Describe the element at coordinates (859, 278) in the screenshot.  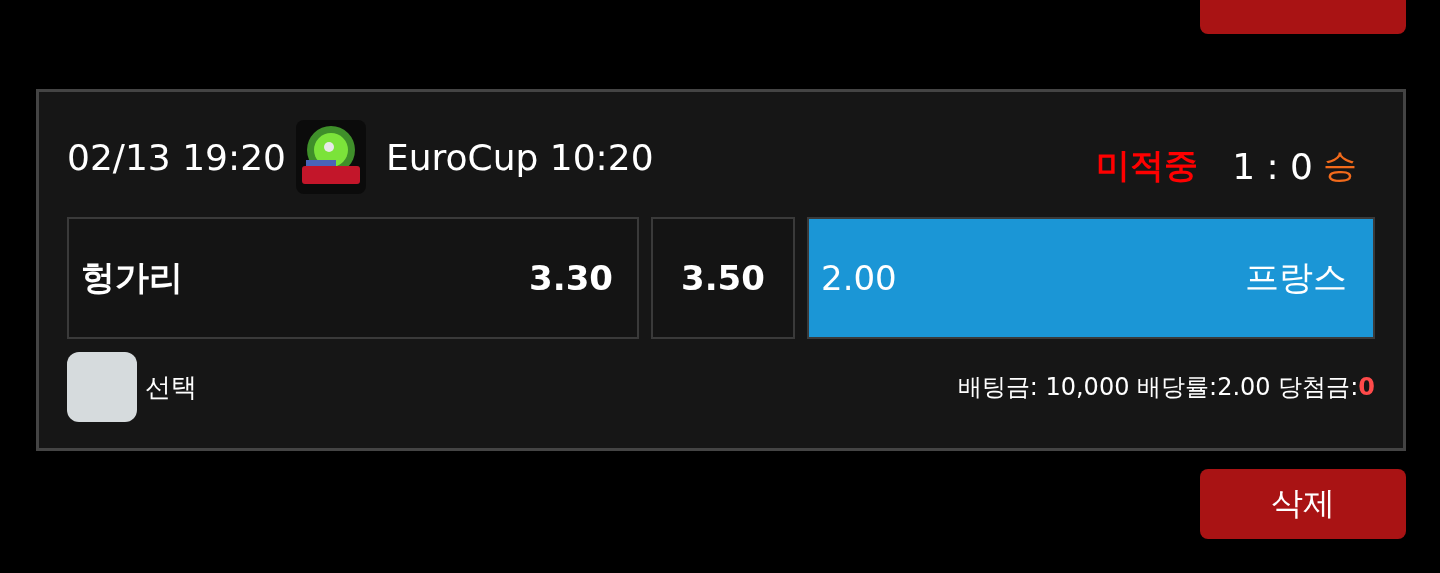
I see `odds-value: 2.00` at that location.